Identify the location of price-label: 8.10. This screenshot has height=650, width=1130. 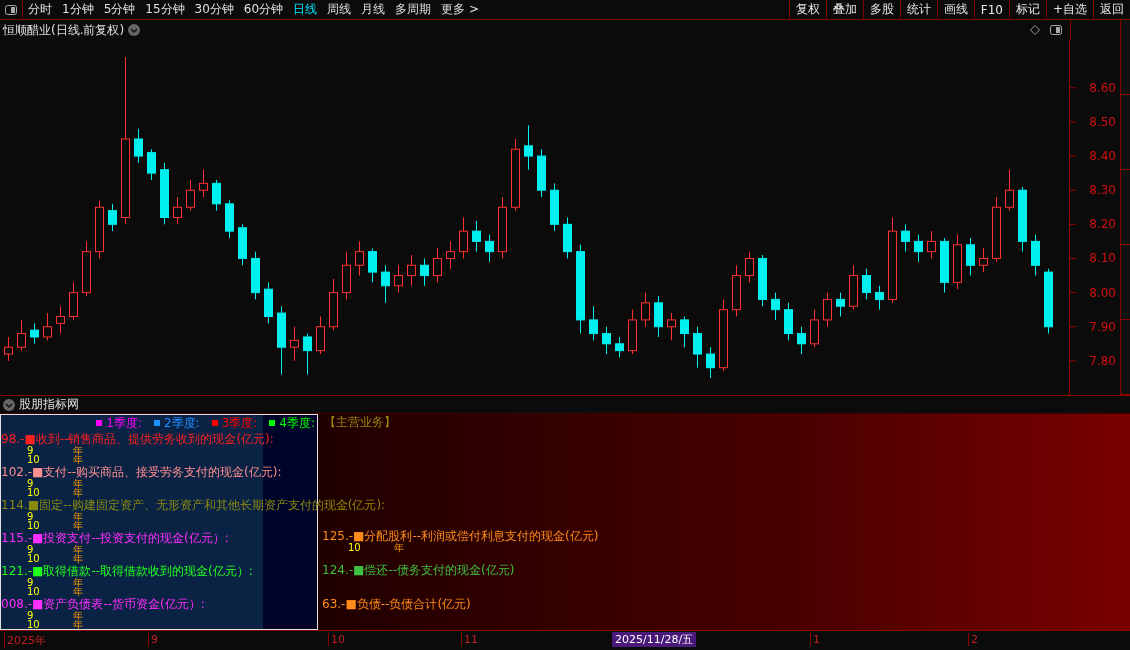
(1102, 258).